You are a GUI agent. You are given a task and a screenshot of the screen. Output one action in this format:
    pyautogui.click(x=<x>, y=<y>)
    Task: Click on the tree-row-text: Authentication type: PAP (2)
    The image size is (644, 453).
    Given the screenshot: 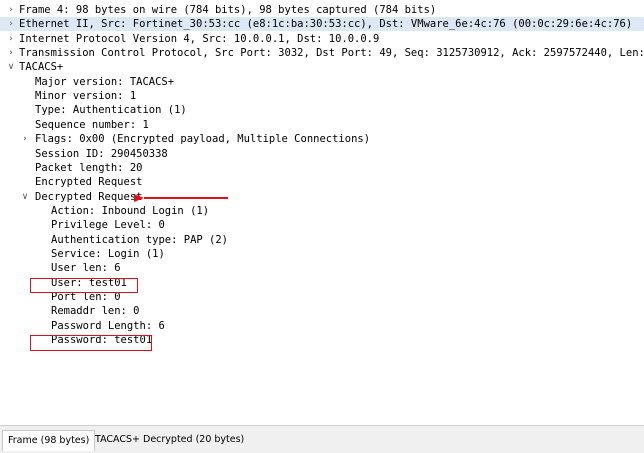 What is the action you would take?
    pyautogui.click(x=140, y=239)
    